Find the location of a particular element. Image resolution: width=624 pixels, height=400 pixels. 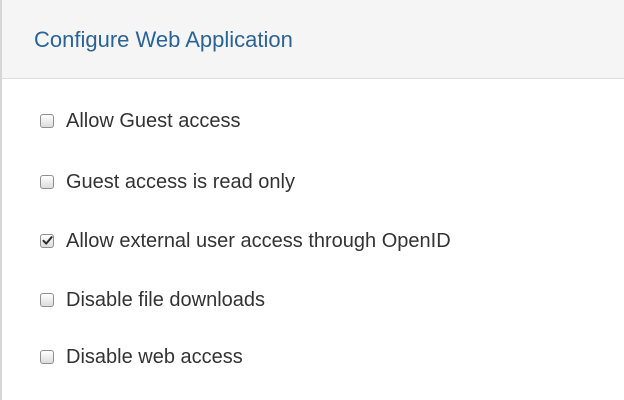

option-label: Disable web access is located at coordinates (154, 357).